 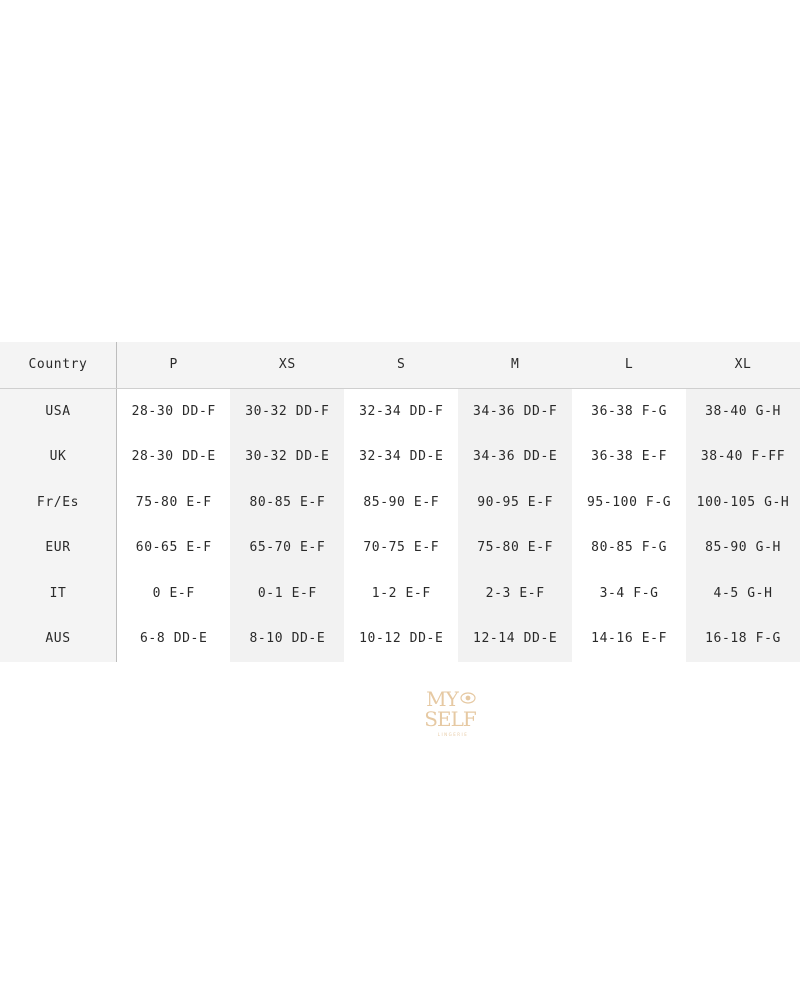 I want to click on size-cell: 28-30 DD-E, so click(x=173, y=457).